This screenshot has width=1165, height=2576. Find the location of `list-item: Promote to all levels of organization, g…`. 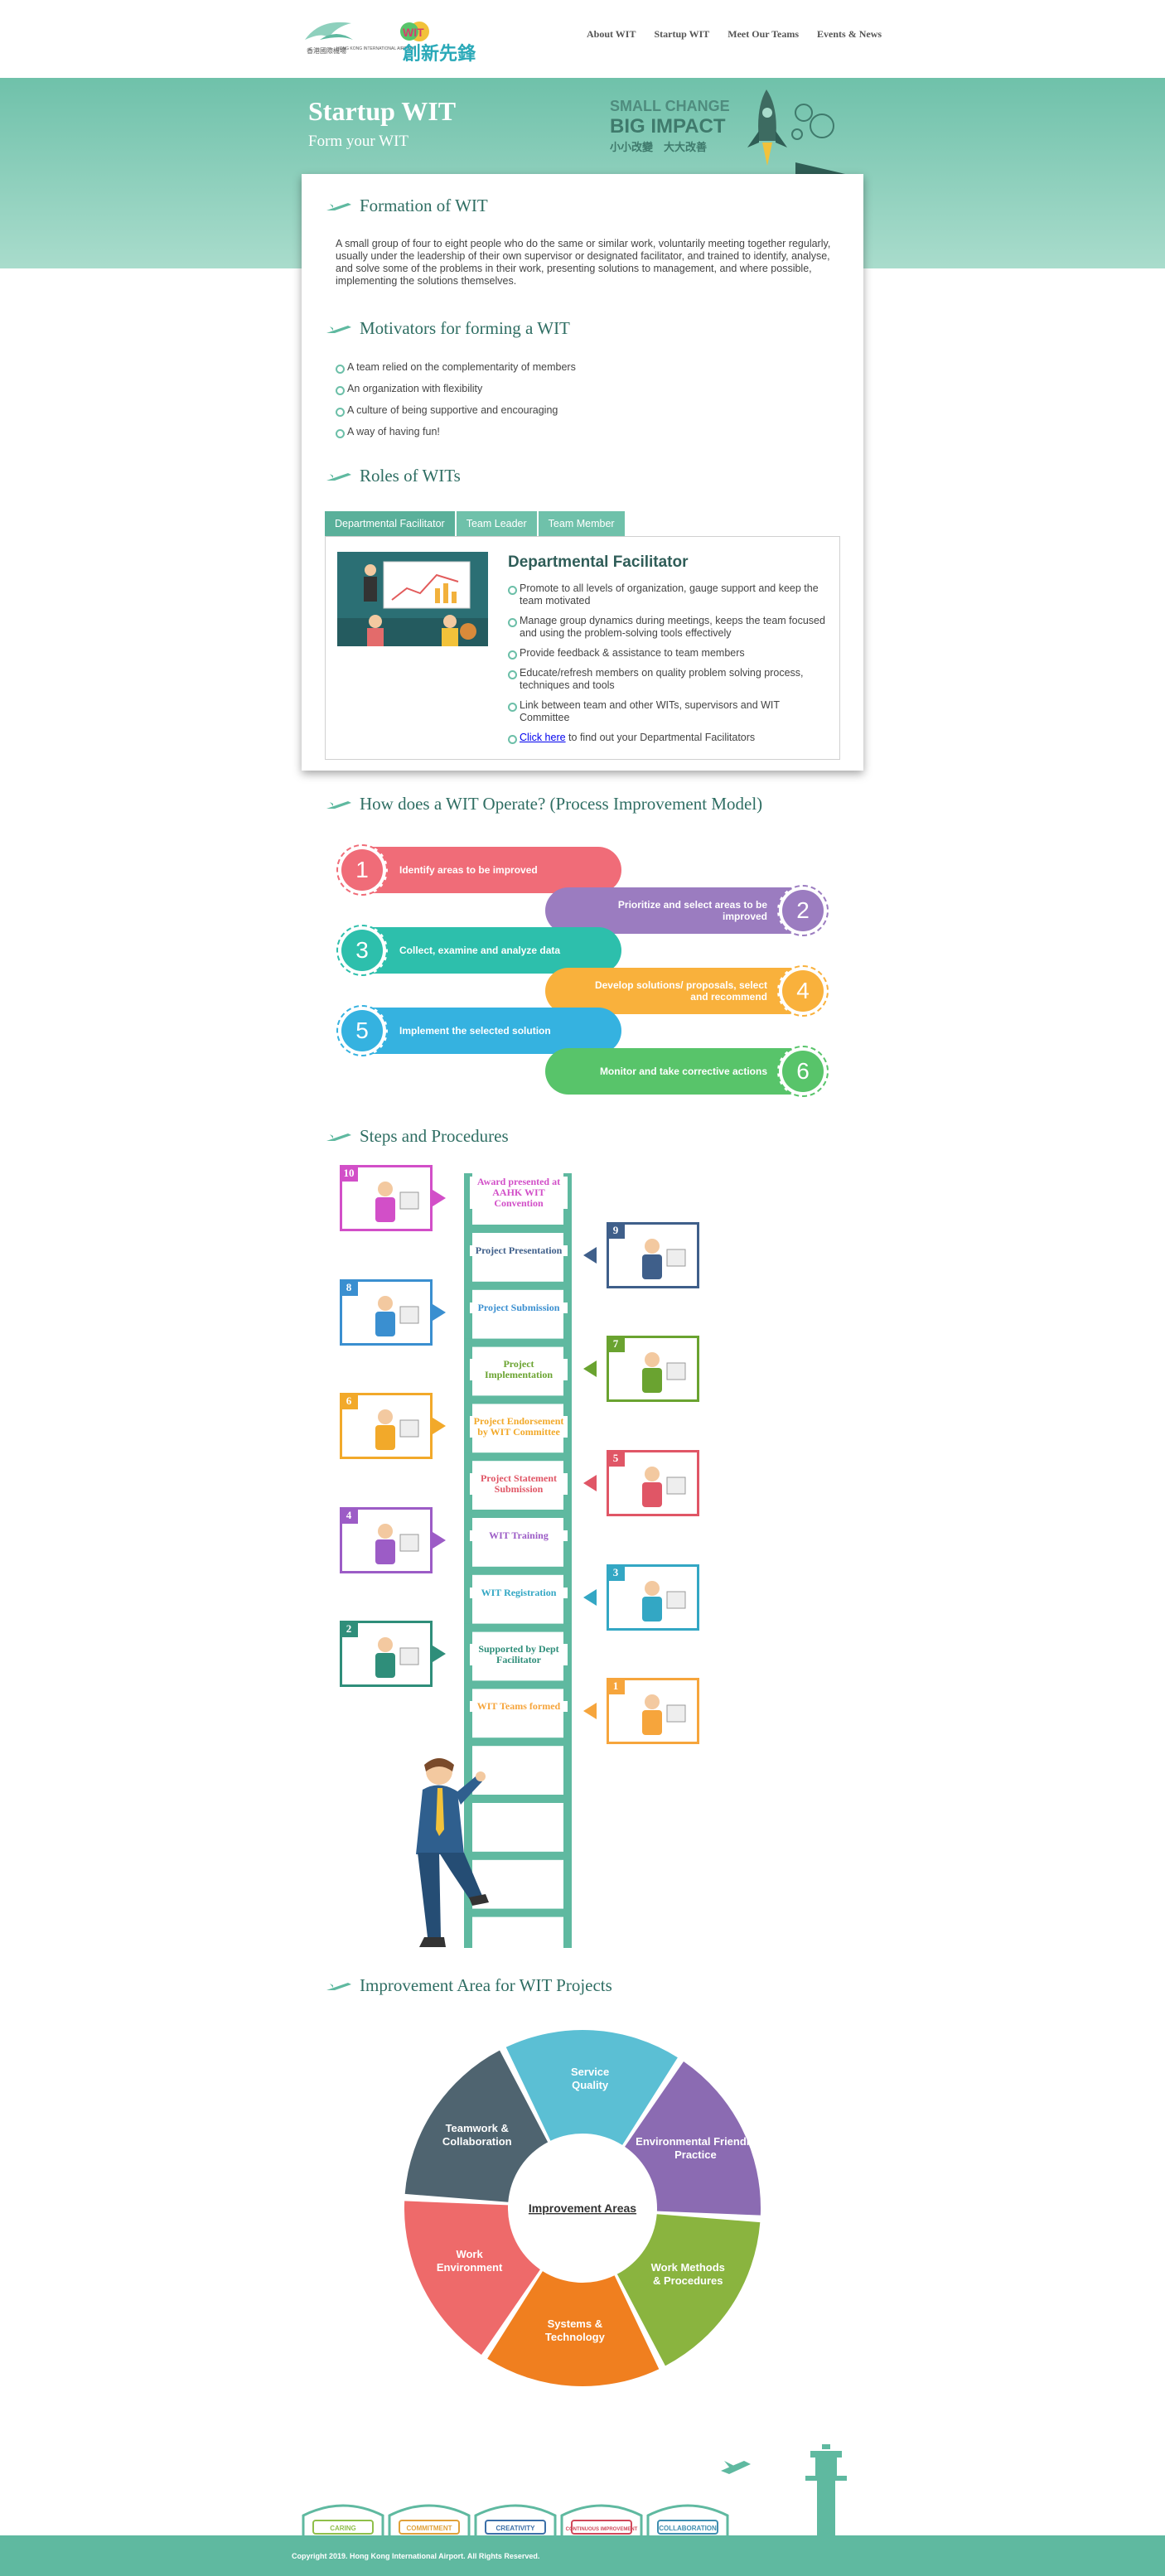

list-item: Promote to all levels of organization, g… is located at coordinates (669, 594).